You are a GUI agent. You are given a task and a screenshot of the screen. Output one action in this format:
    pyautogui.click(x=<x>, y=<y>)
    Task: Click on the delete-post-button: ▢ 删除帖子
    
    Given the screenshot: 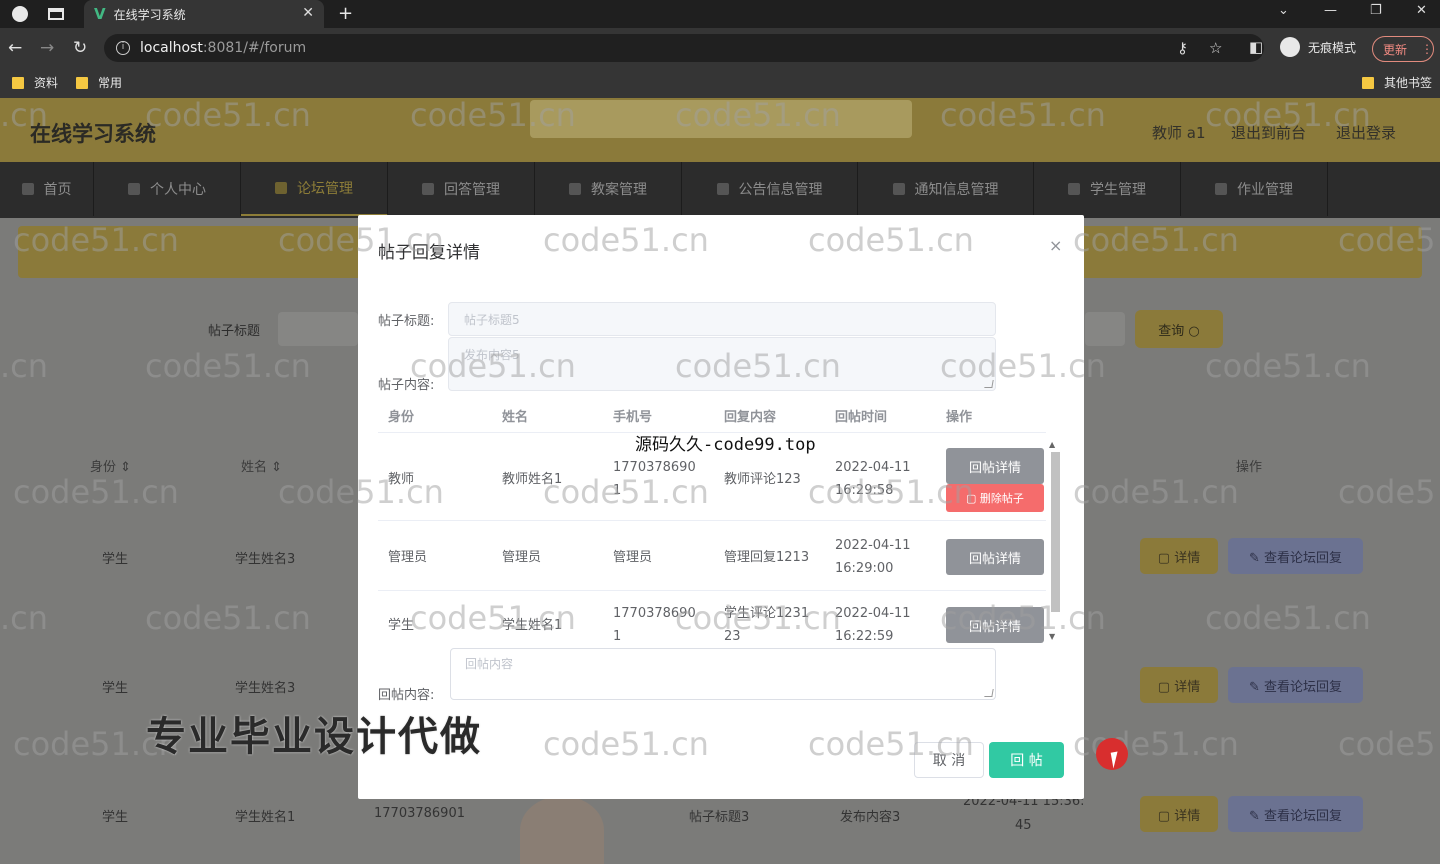 What is the action you would take?
    pyautogui.click(x=995, y=498)
    